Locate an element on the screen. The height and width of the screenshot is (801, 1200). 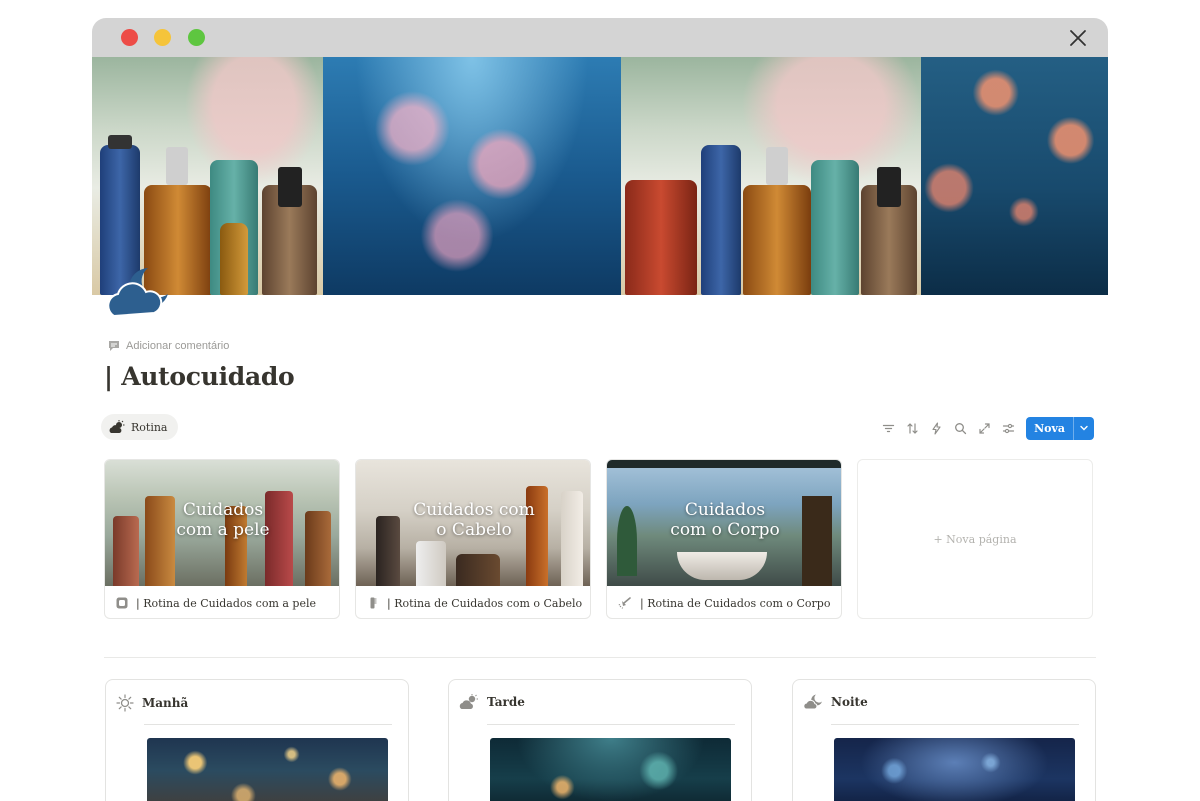
database-toolbar: Nova is located at coordinates (985, 428).